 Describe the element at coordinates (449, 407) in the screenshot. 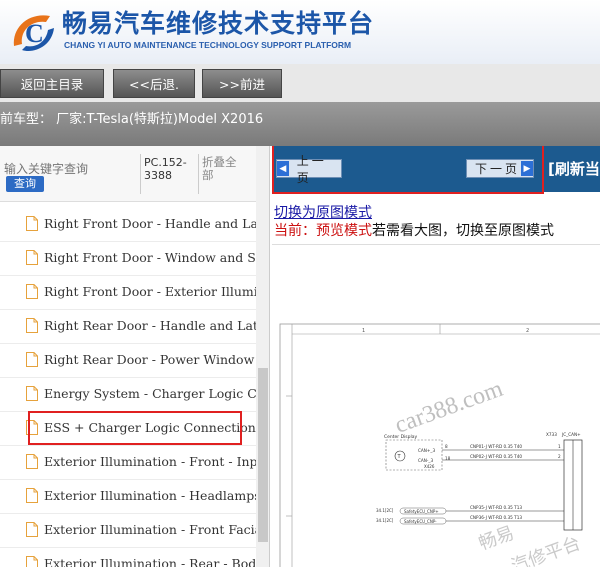

I see `watermark: car388.com` at that location.